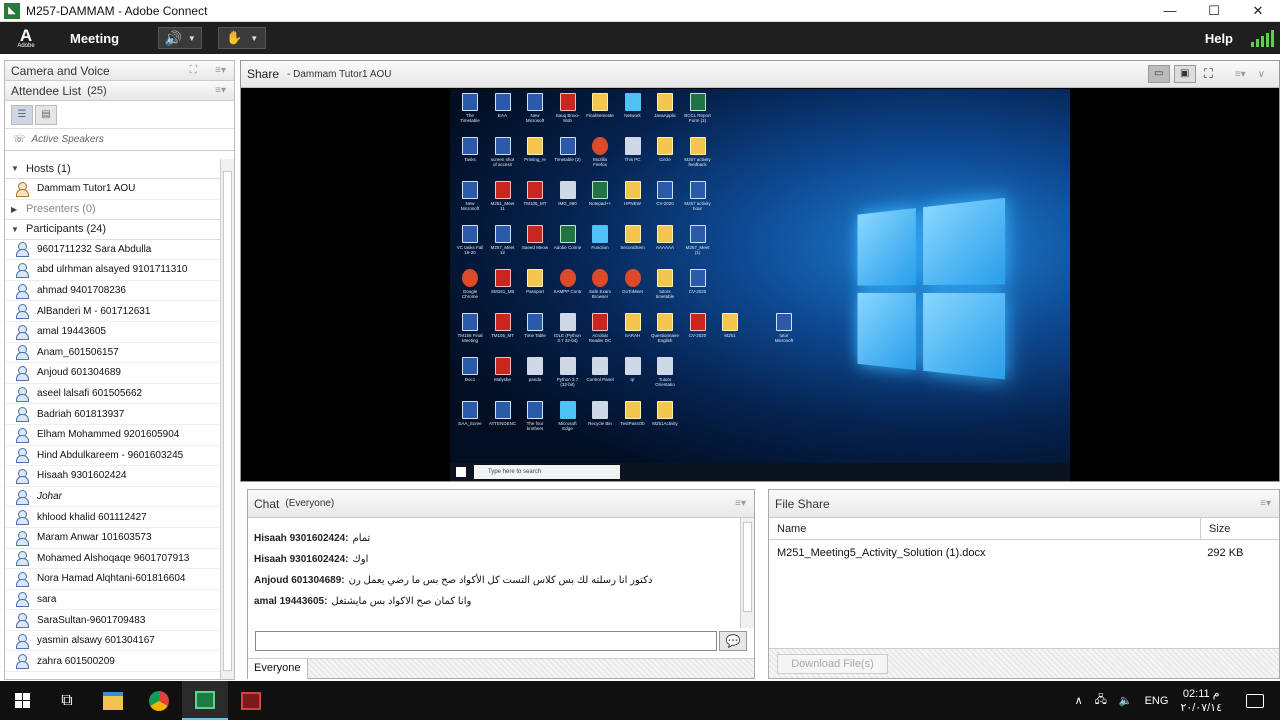 This screenshot has height=720, width=1280. I want to click on participant-row: aseel lalsafi 601505662, so click(113, 394).